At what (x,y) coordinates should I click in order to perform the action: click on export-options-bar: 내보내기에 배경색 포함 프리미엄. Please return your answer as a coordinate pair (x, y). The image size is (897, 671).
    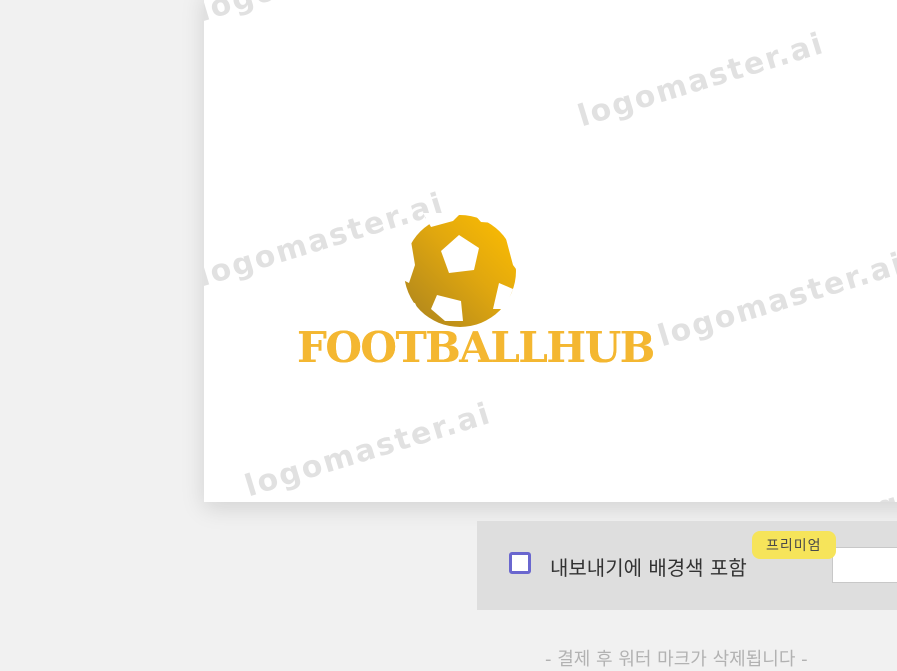
    Looking at the image, I should click on (687, 565).